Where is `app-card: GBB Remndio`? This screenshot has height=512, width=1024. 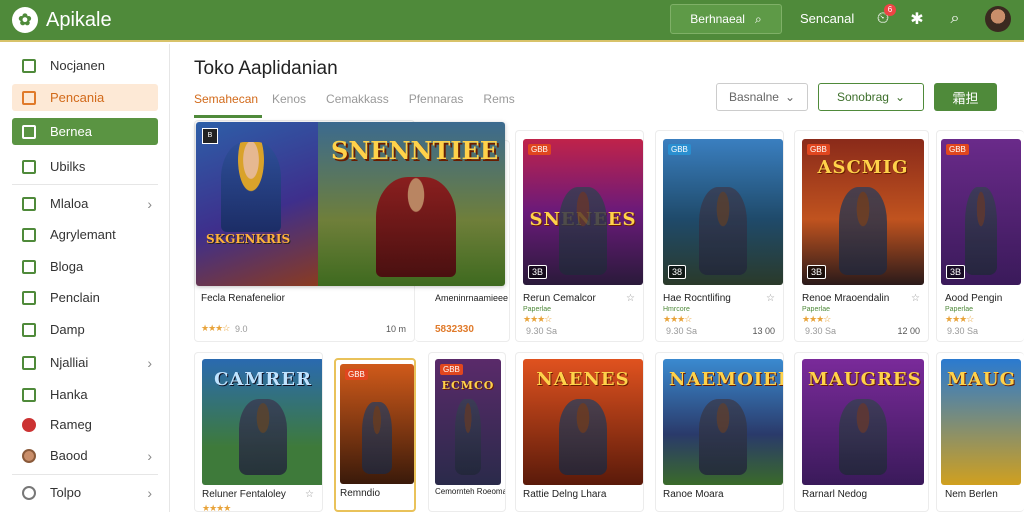
app-card: GBB Remndio is located at coordinates (375, 435).